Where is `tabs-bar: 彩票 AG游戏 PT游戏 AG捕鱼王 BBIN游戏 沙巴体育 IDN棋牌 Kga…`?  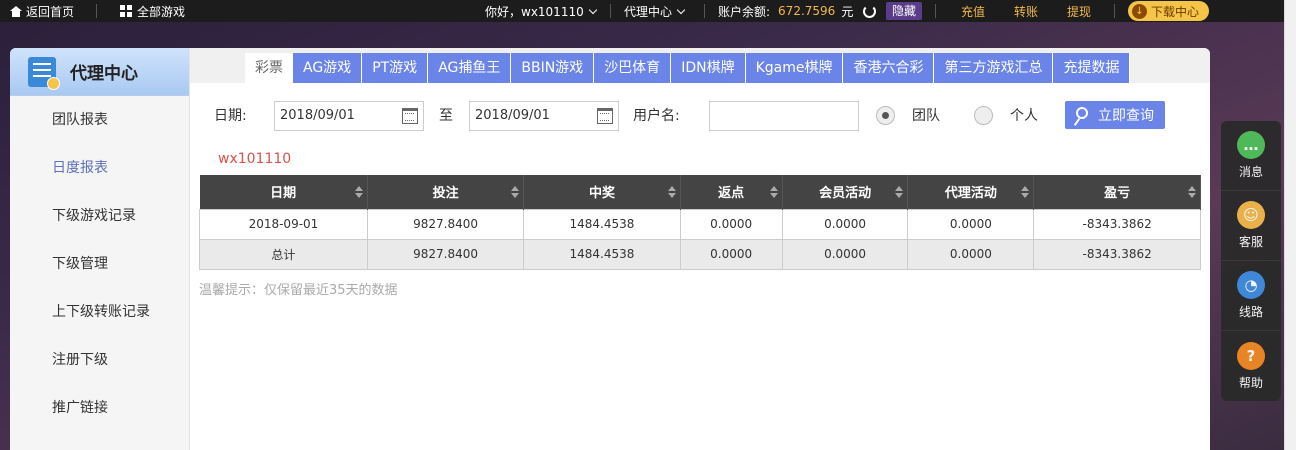
tabs-bar: 彩票 AG游戏 PT游戏 AG捕鱼王 BBIN游戏 沙巴体育 IDN棋牌 Kga… is located at coordinates (700, 65).